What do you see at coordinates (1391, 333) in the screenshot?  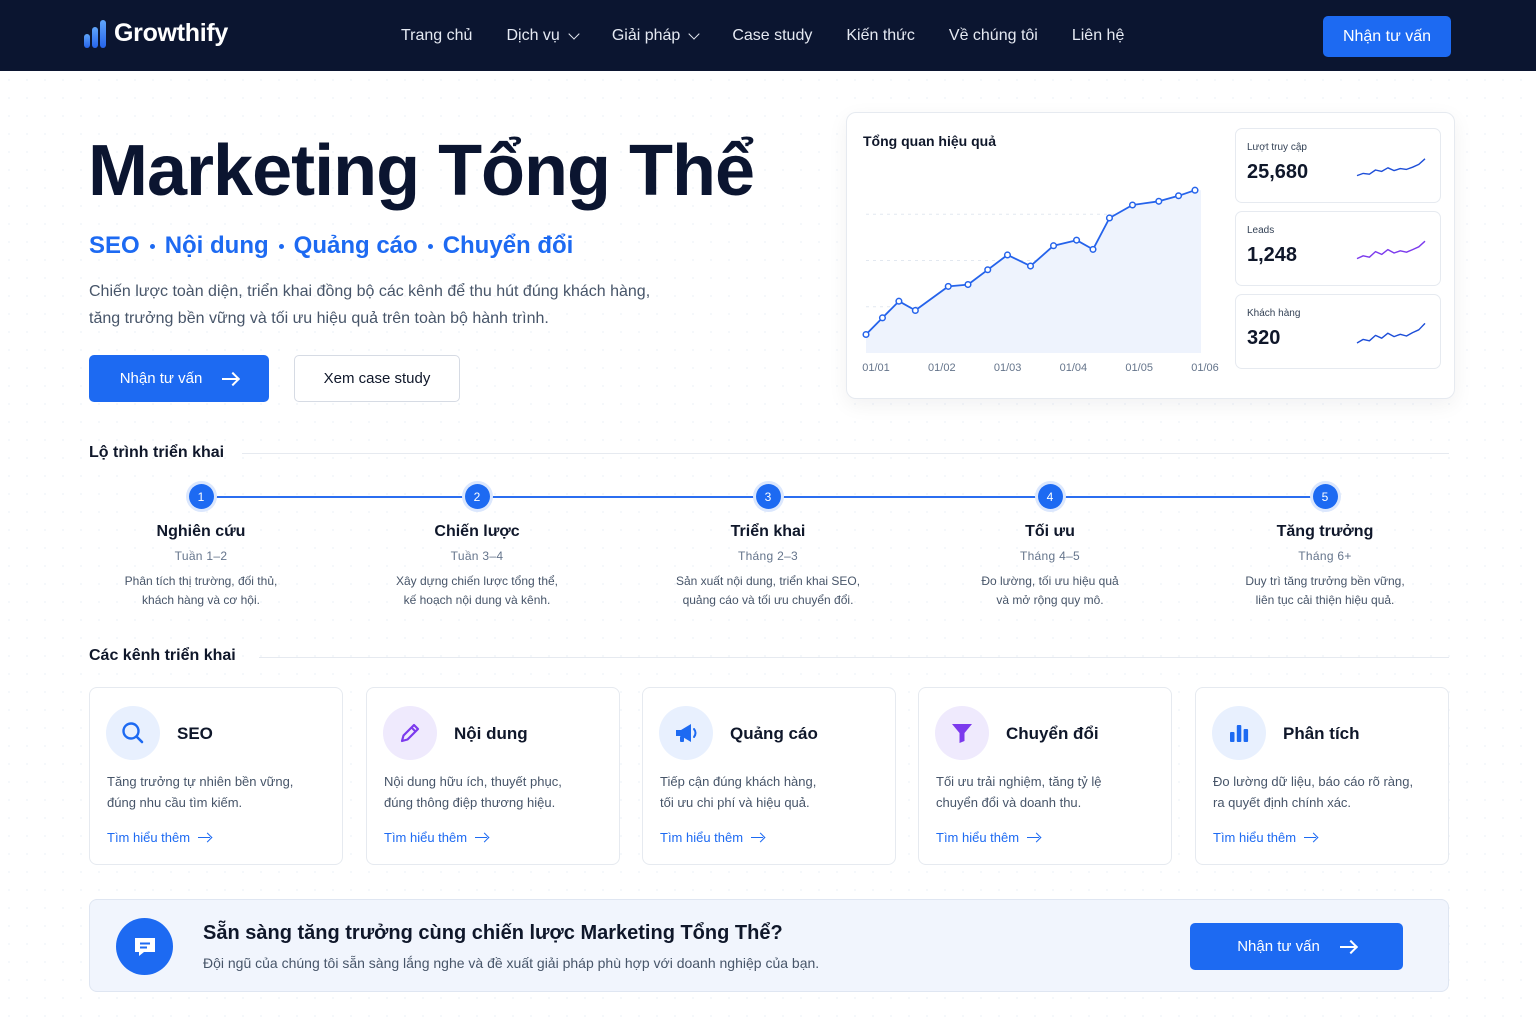 I see `customers-sparkline` at bounding box center [1391, 333].